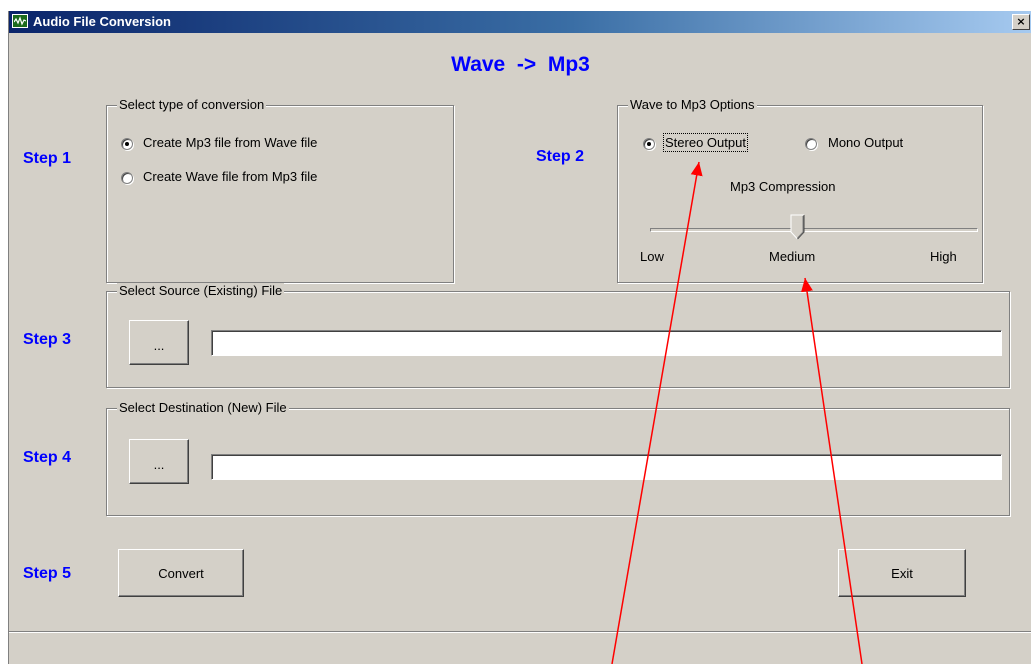 Image resolution: width=1031 pixels, height=664 pixels. Describe the element at coordinates (560, 156) in the screenshot. I see `step-2-label: Step 2` at that location.